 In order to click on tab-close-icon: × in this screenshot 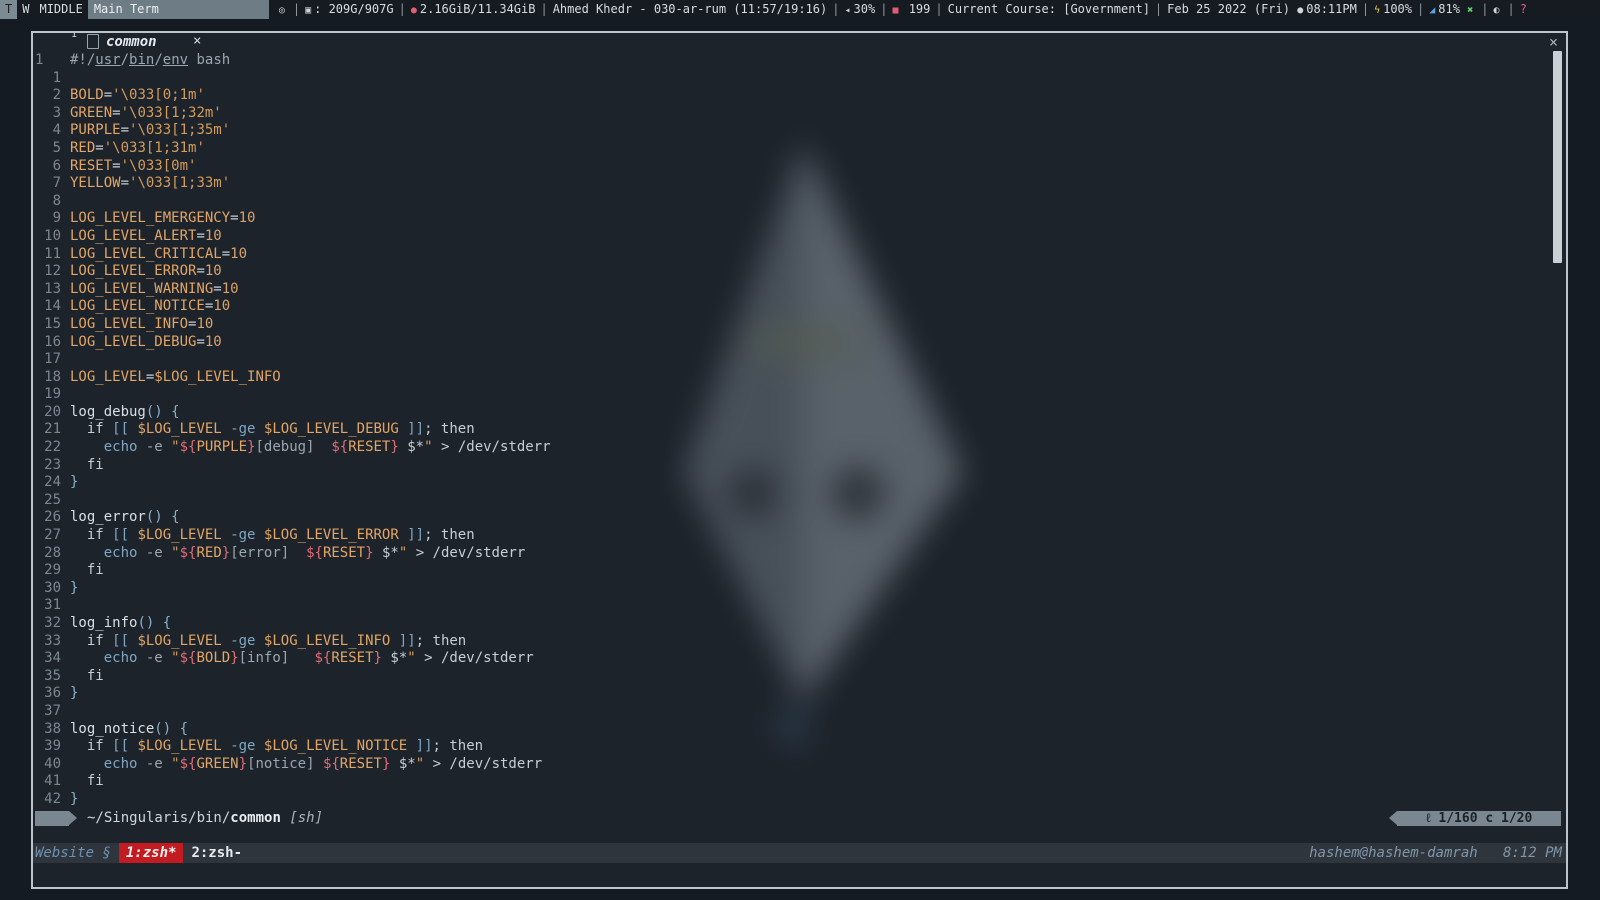, I will do `click(197, 41)`.